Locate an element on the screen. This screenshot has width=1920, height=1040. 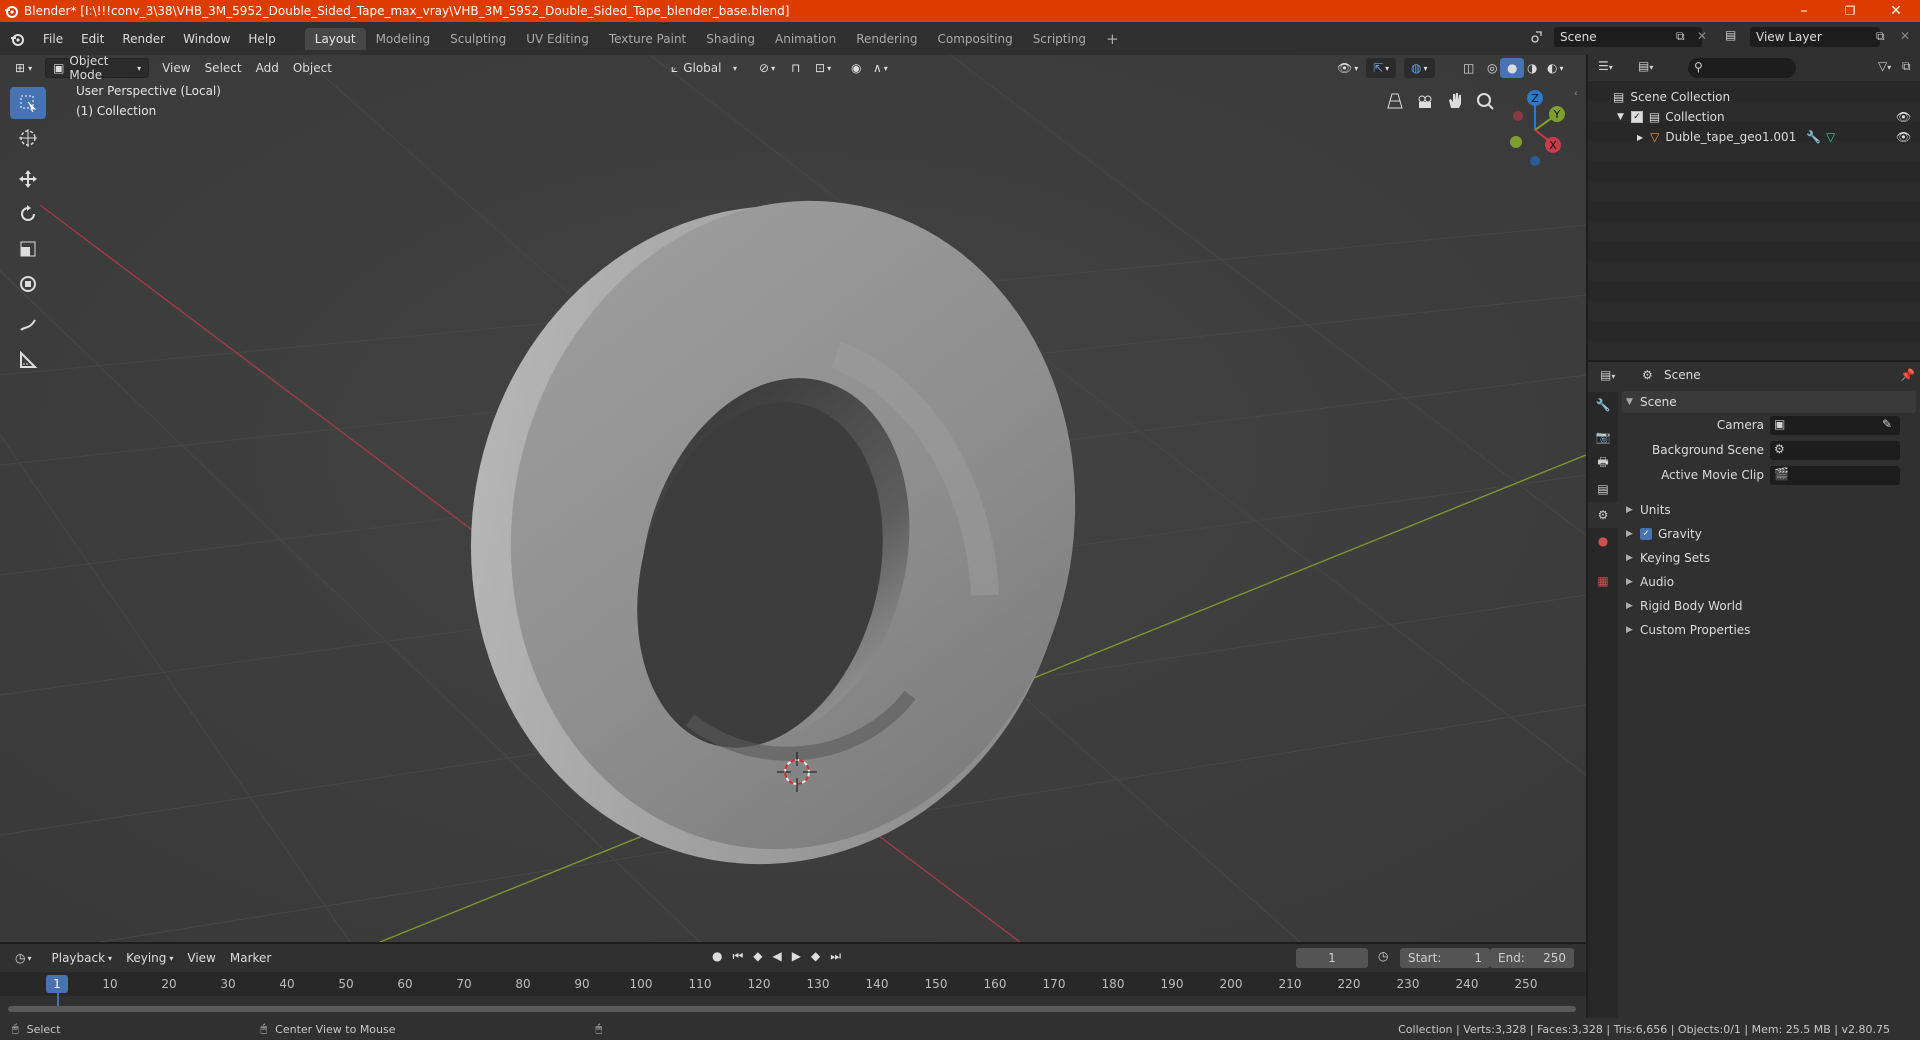
transform-tool-icon is located at coordinates (28, 284).